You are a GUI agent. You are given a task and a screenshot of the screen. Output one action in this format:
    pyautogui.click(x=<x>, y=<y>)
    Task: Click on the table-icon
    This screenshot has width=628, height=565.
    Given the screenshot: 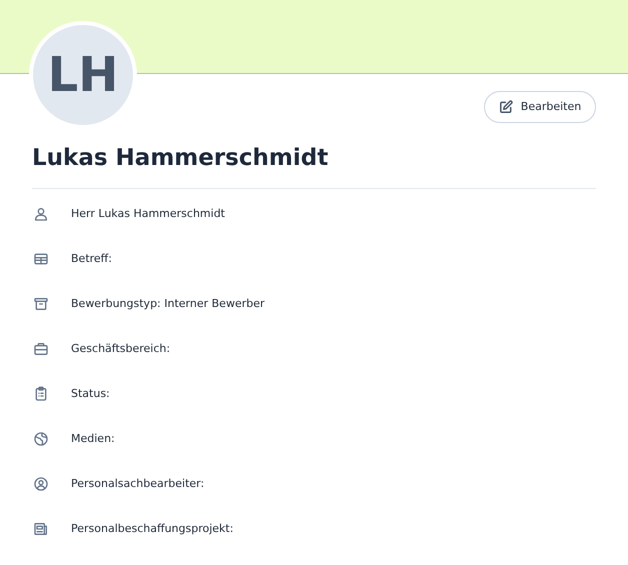 What is the action you would take?
    pyautogui.click(x=41, y=259)
    